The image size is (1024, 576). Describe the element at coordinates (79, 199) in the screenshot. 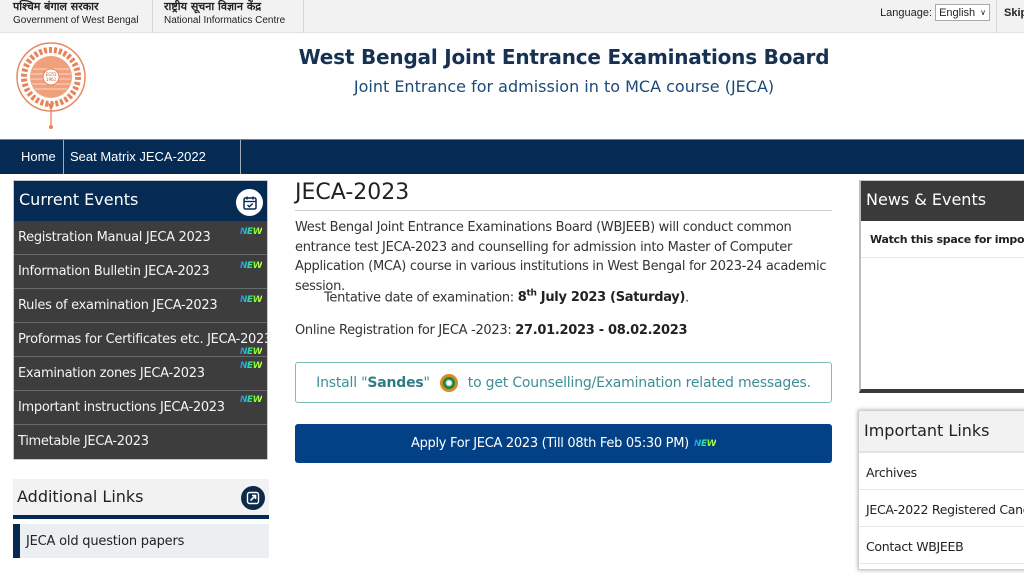

I see `current-events-title: Current Events` at that location.